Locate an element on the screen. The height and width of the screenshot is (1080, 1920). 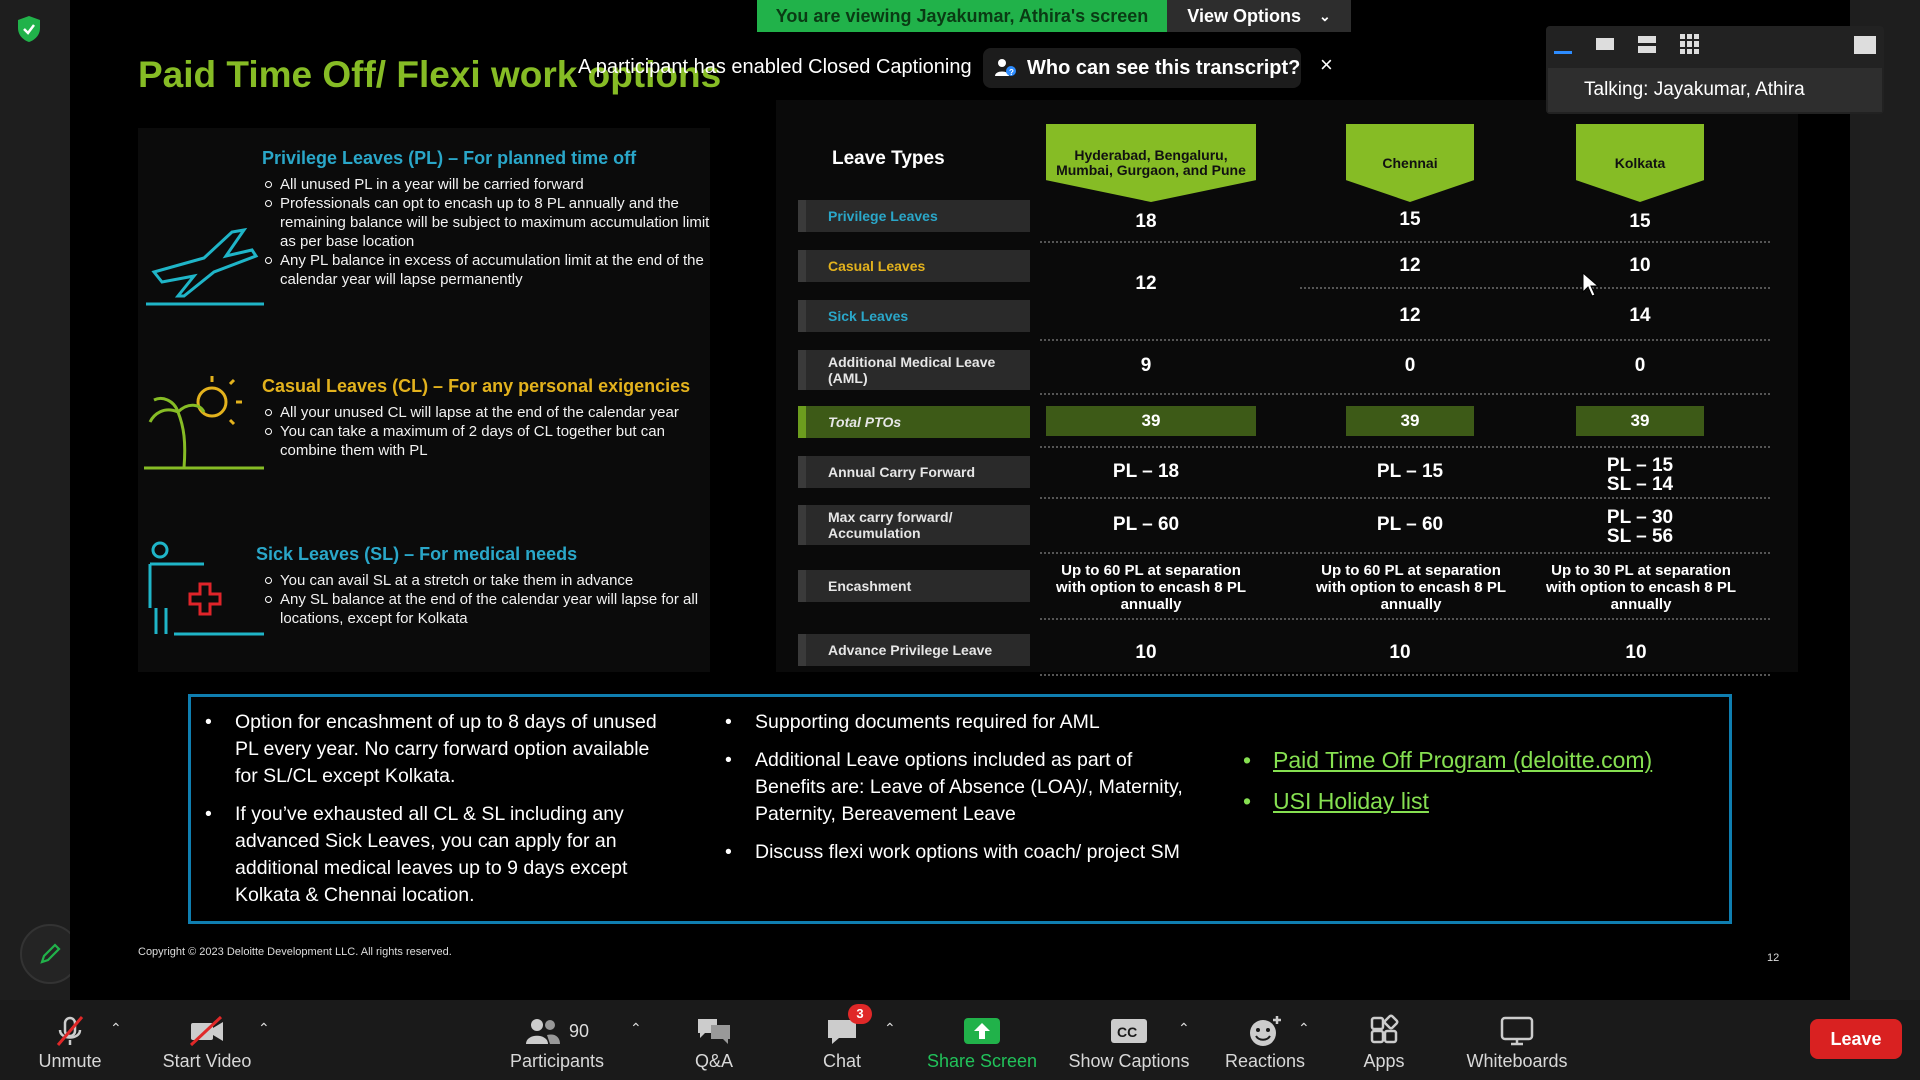
reactions-label: Reactions is located at coordinates (1265, 1061).